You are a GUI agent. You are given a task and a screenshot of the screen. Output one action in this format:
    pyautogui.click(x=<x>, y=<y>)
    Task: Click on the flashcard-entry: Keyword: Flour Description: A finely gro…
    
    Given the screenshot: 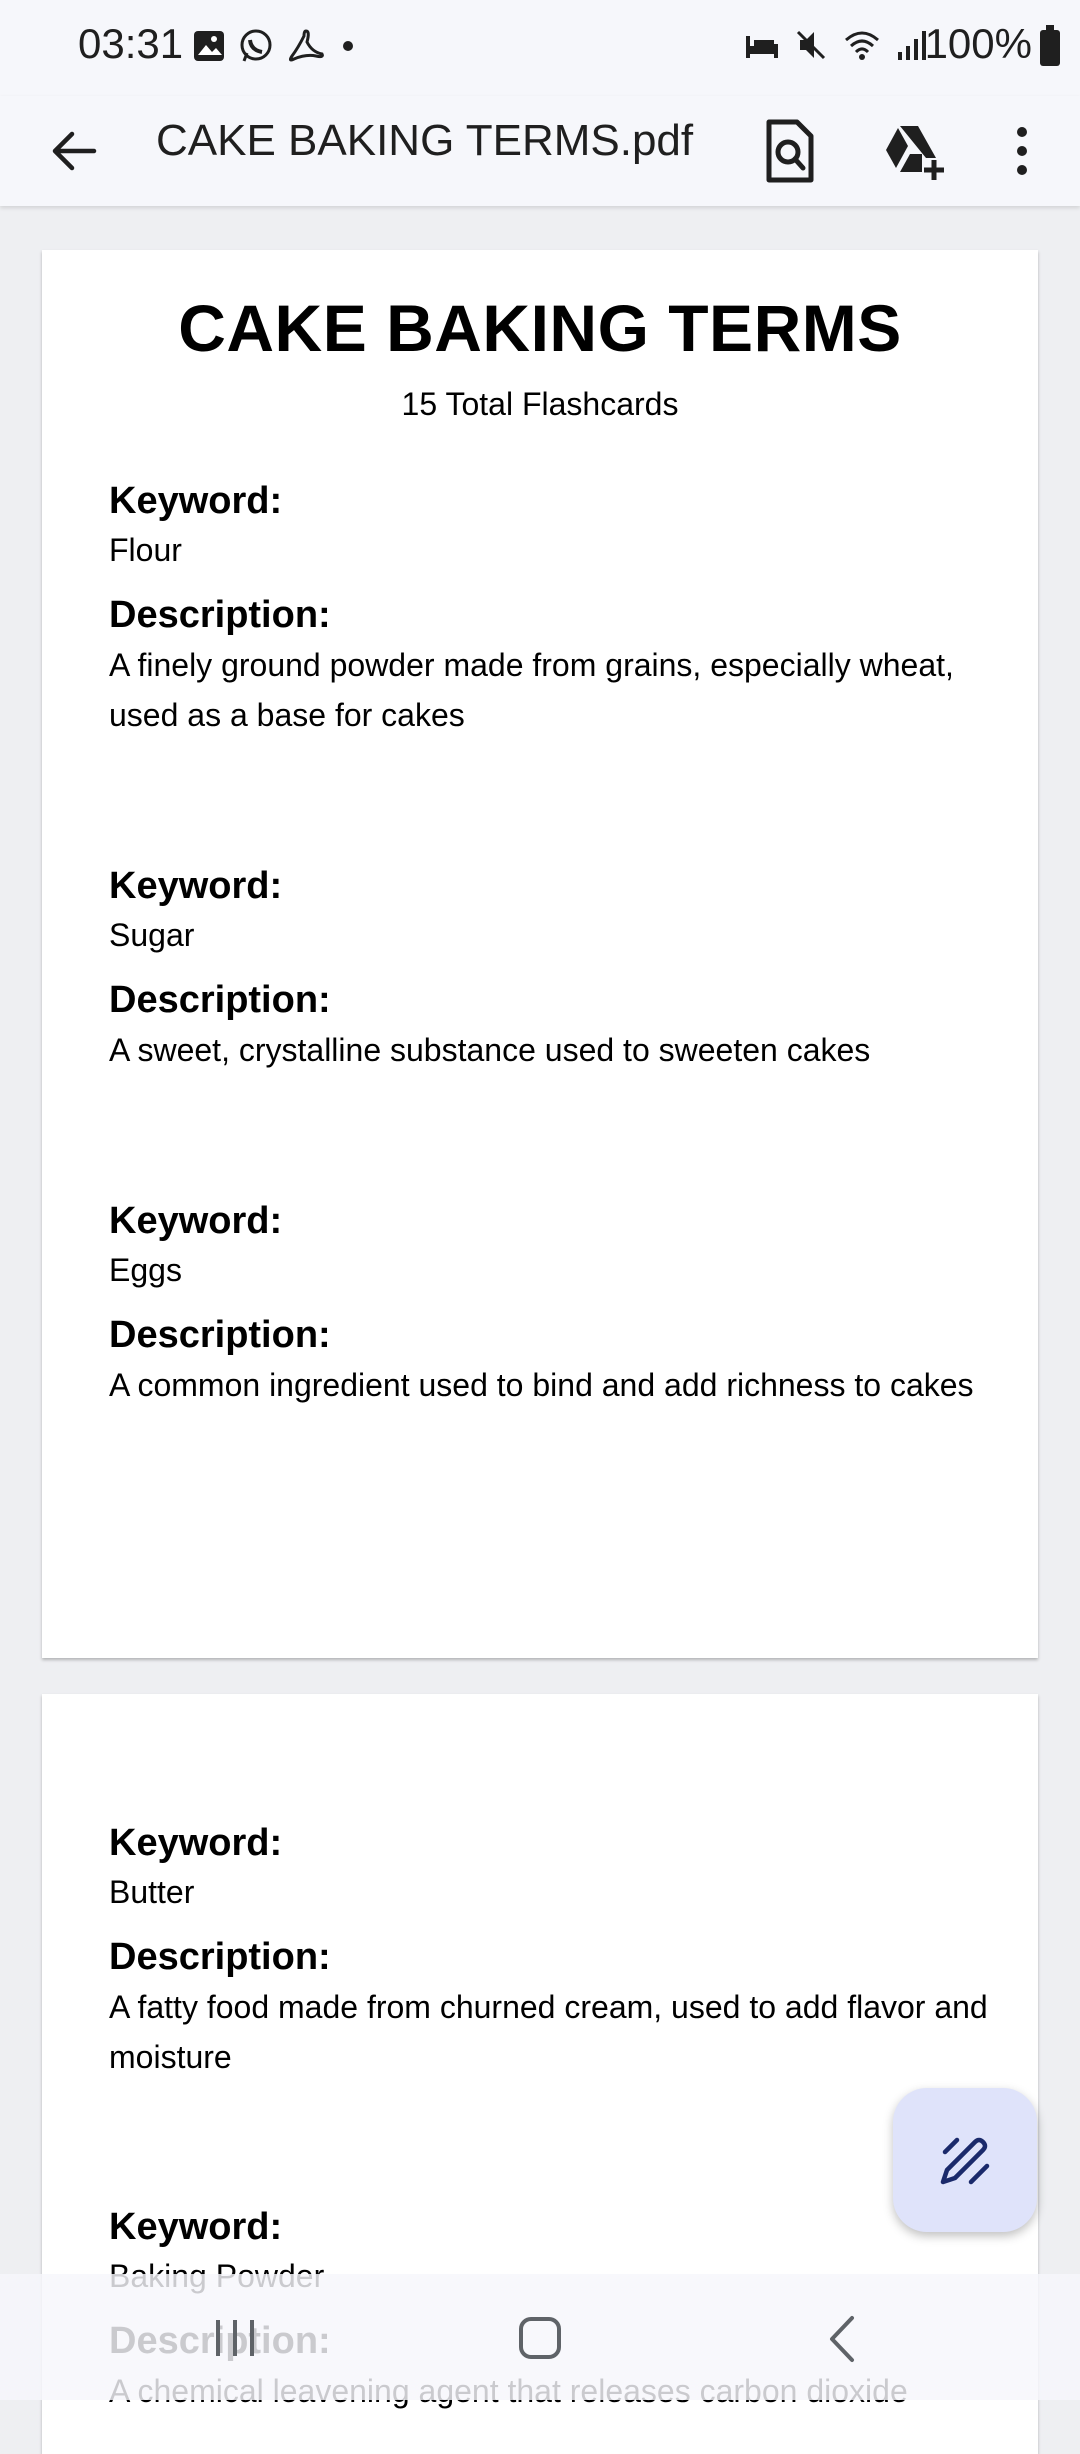 What is the action you would take?
    pyautogui.click(x=549, y=609)
    